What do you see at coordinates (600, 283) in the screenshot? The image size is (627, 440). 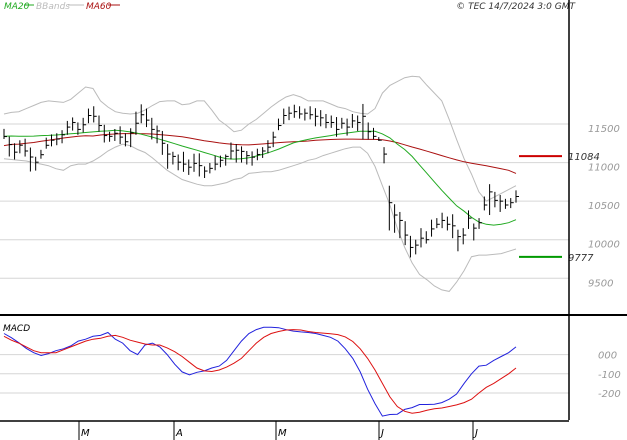 I see `price-y-tick-label: 9500` at bounding box center [600, 283].